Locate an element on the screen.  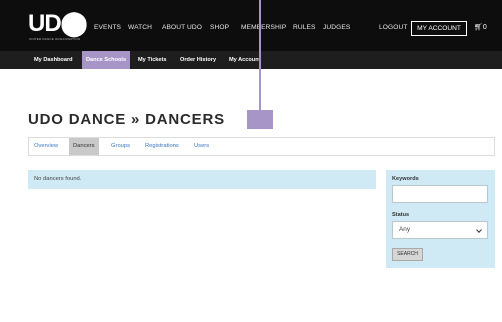
nav-about-udo: ABOUT UDO is located at coordinates (182, 27).